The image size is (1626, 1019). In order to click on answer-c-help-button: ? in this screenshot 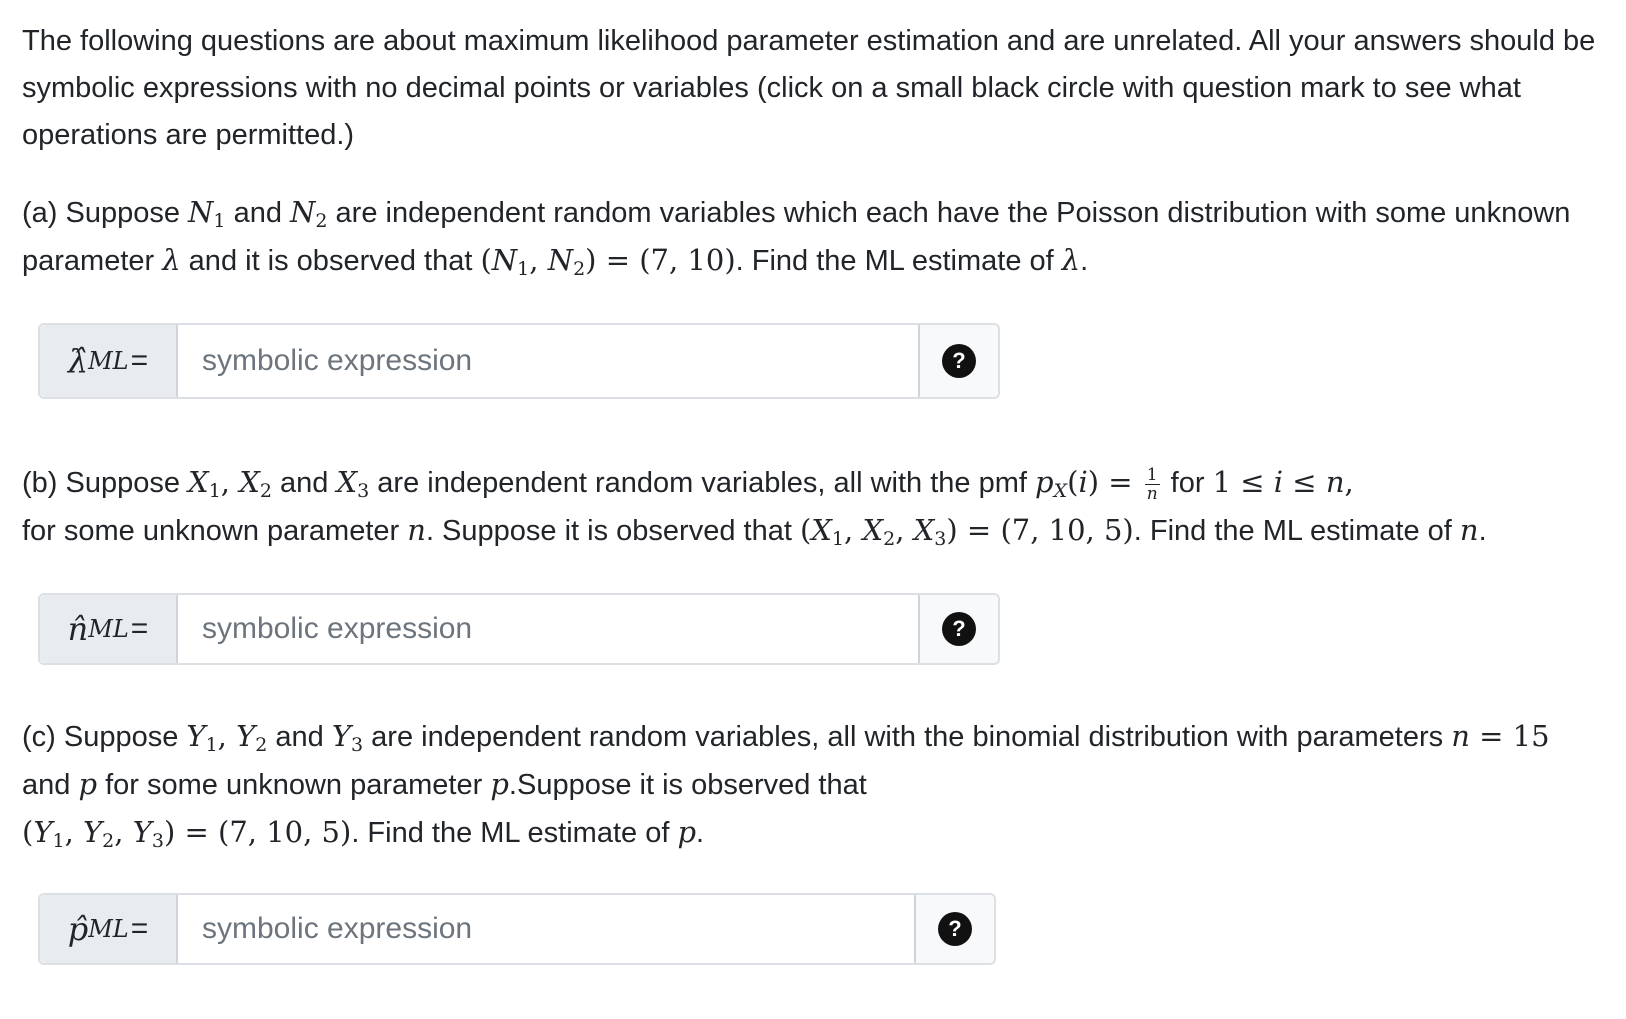, I will do `click(954, 929)`.